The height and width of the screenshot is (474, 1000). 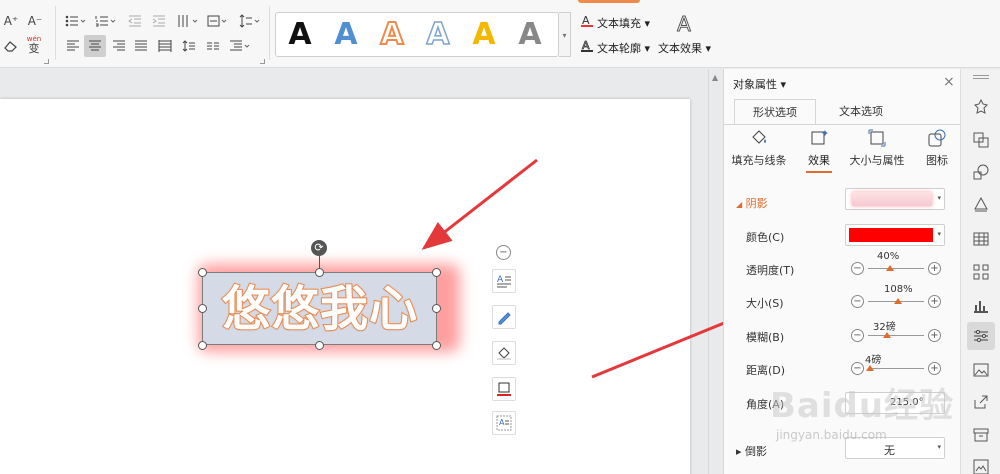 I want to click on grid-apps-icon, so click(x=981, y=272).